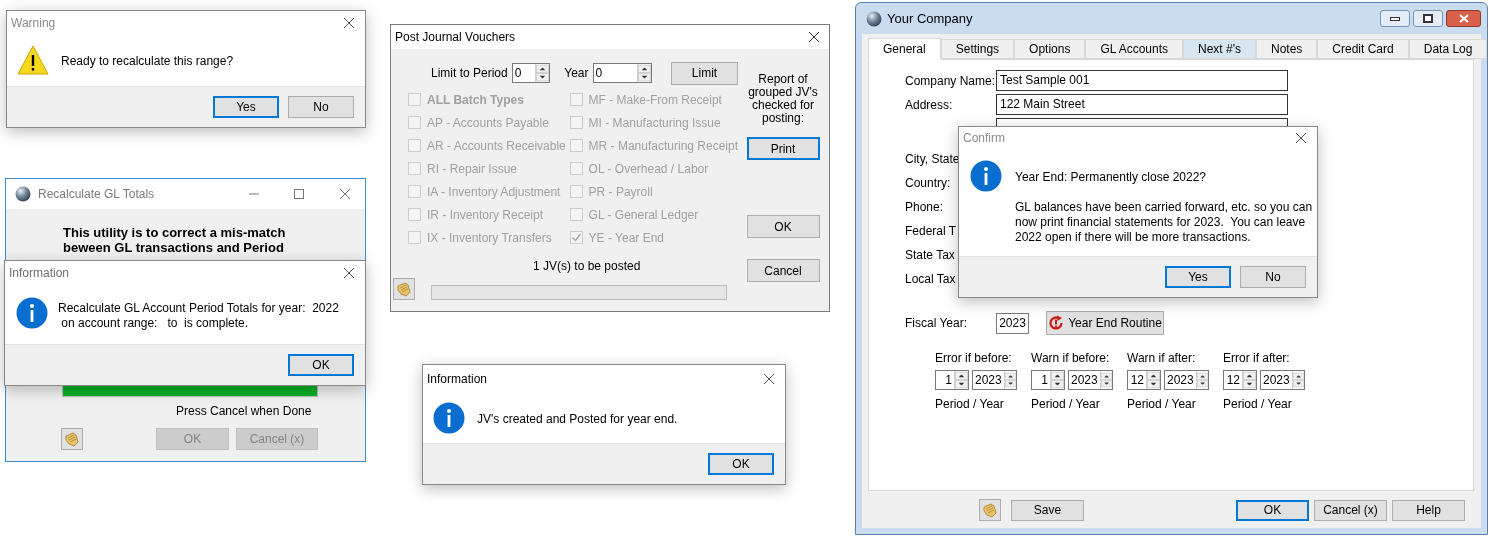 This screenshot has height=538, width=1496. I want to click on field-label: Local Tax, so click(930, 279).